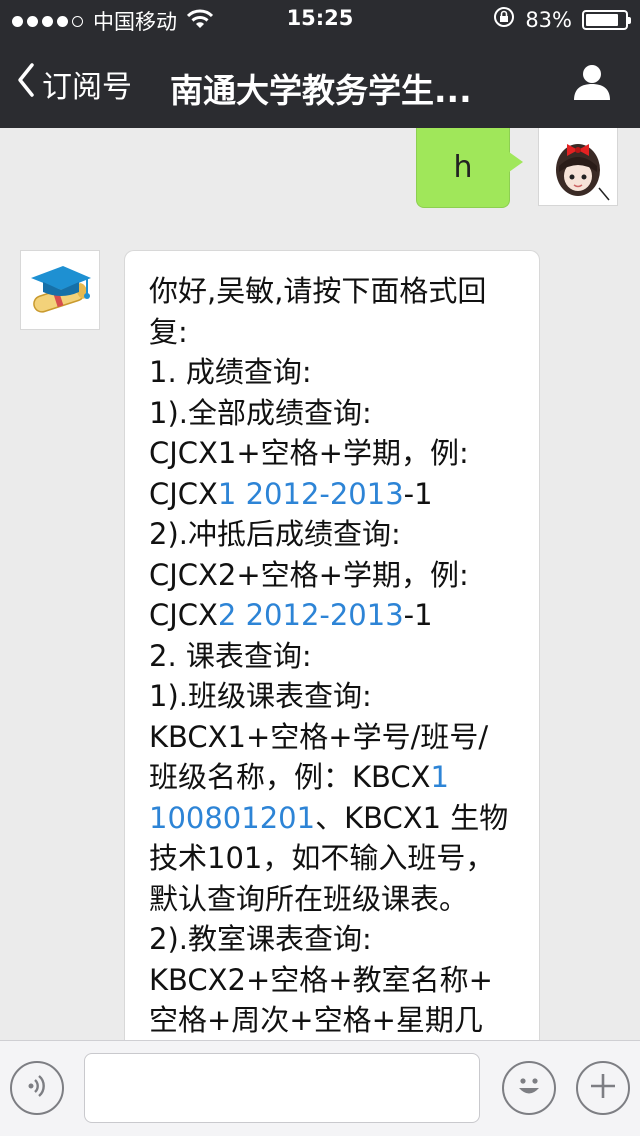 The image size is (640, 1136). I want to click on message-line: CJCX1 2012-2013-1, so click(338, 494).